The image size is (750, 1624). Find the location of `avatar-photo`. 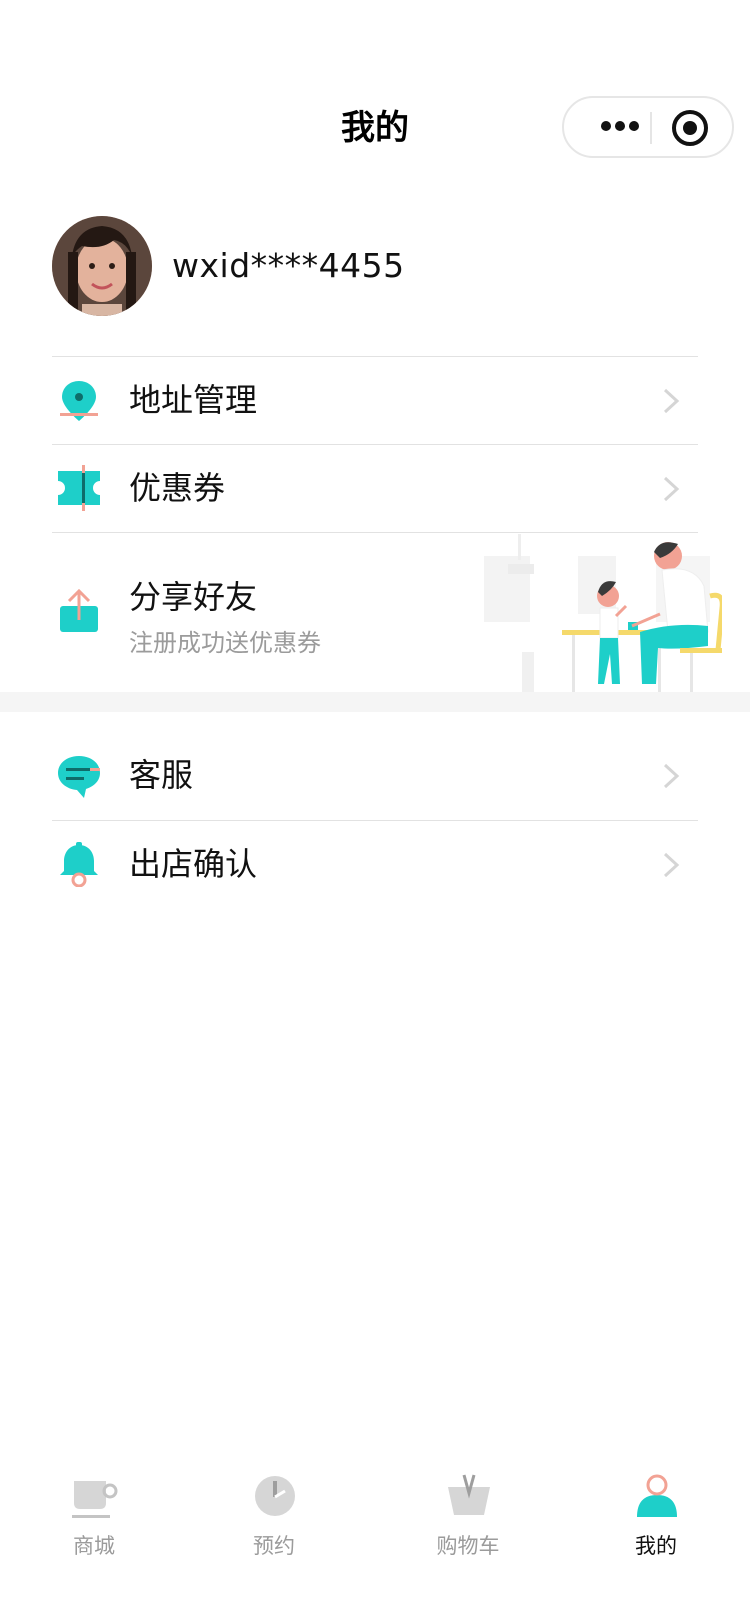

avatar-photo is located at coordinates (102, 266).